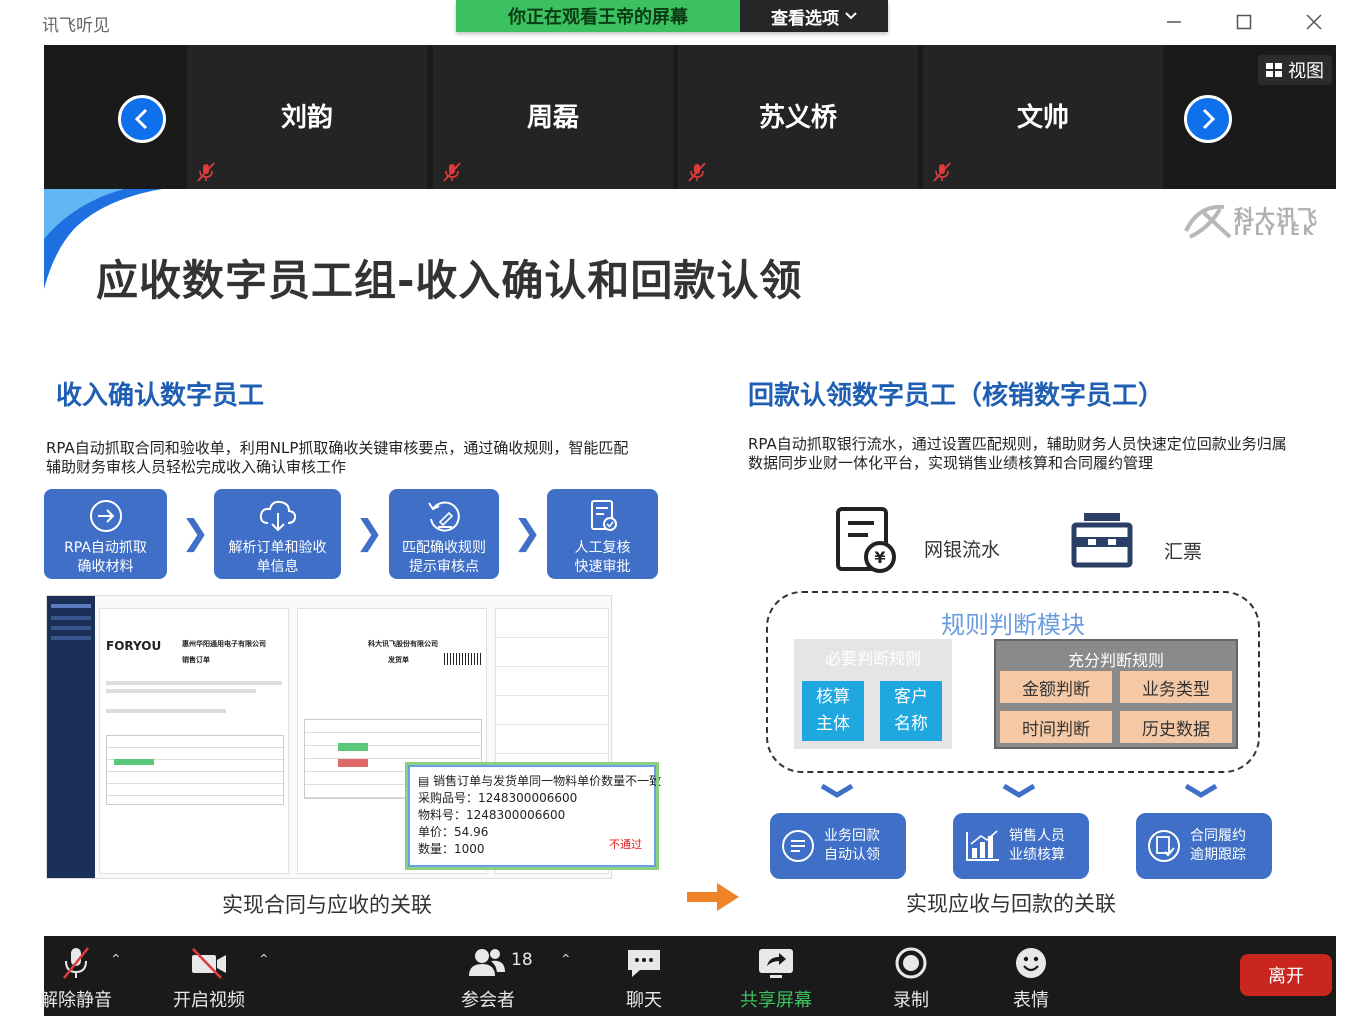 This screenshot has width=1350, height=1016. What do you see at coordinates (194, 741) in the screenshot?
I see `doc-order-page: FORYOU 惠州华阳通用电子有限公司 销售订单` at bounding box center [194, 741].